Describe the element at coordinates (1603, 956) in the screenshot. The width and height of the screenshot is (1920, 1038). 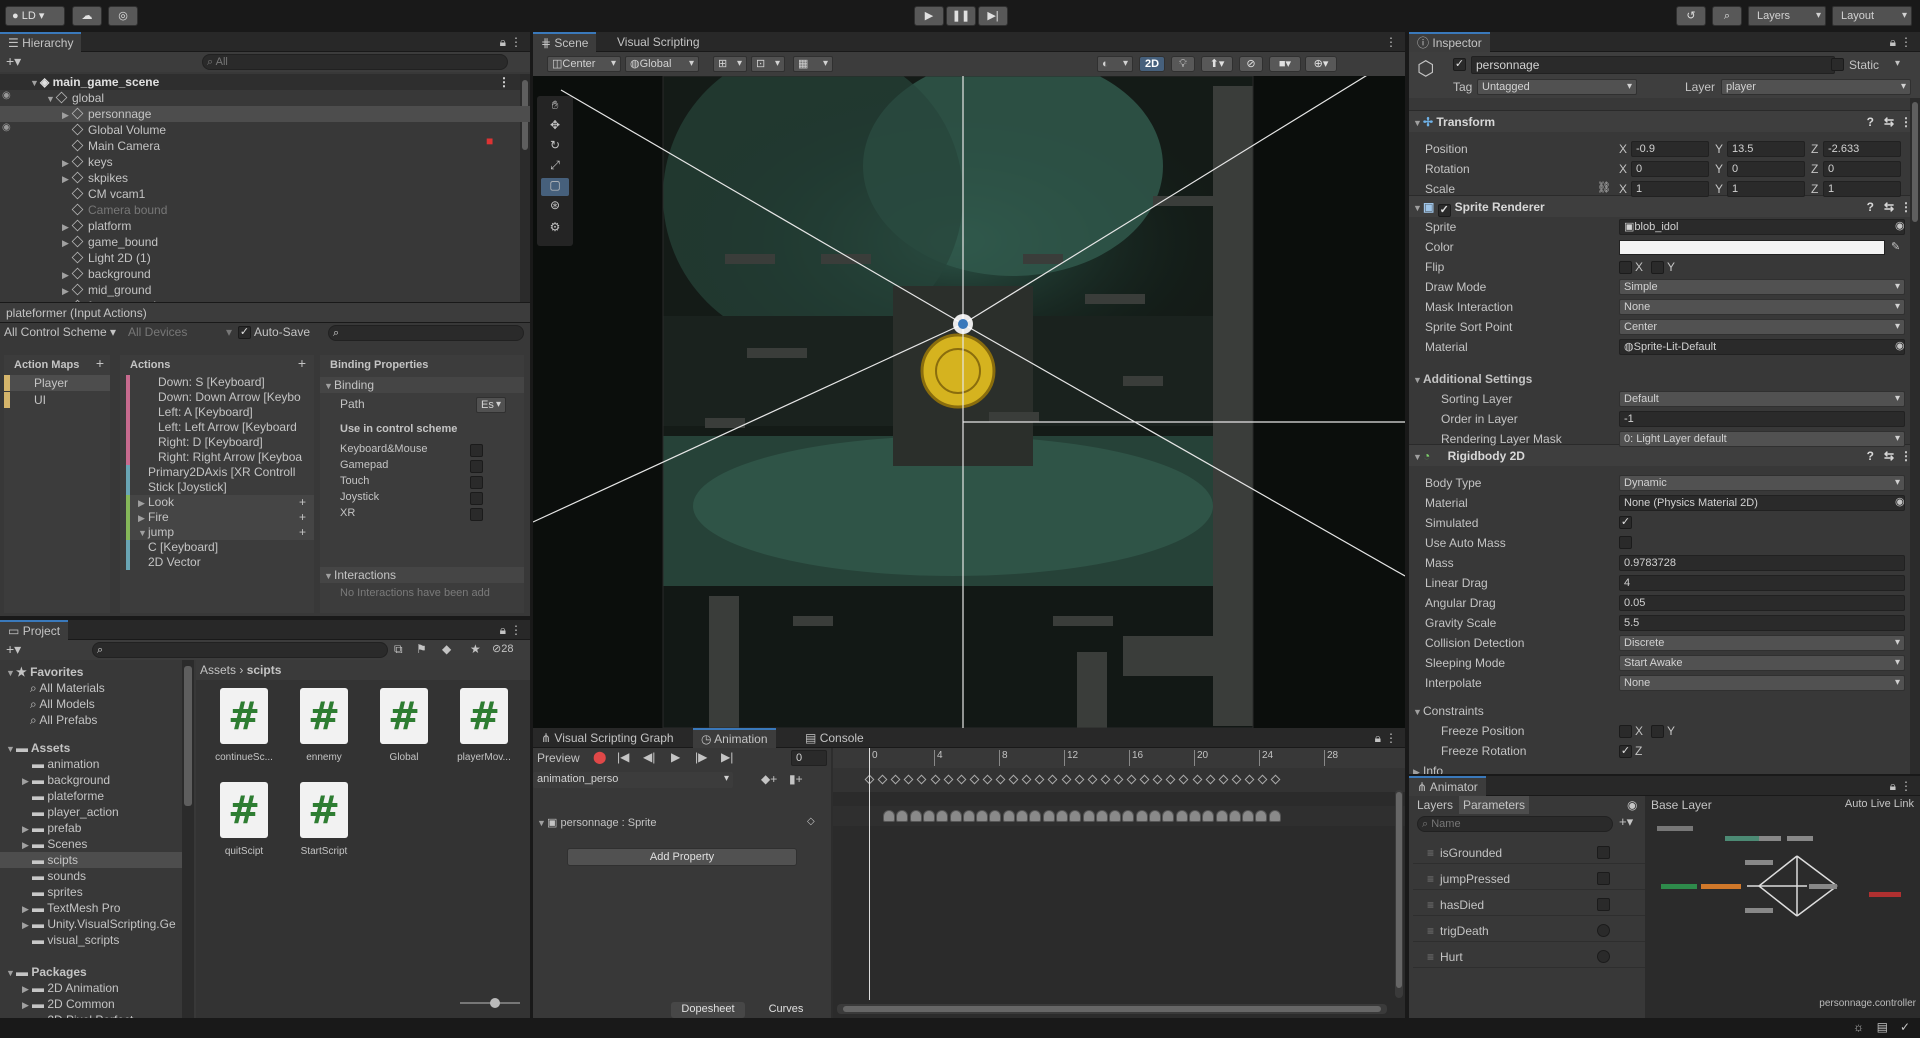
I see `trigger-parameter-toggle` at that location.